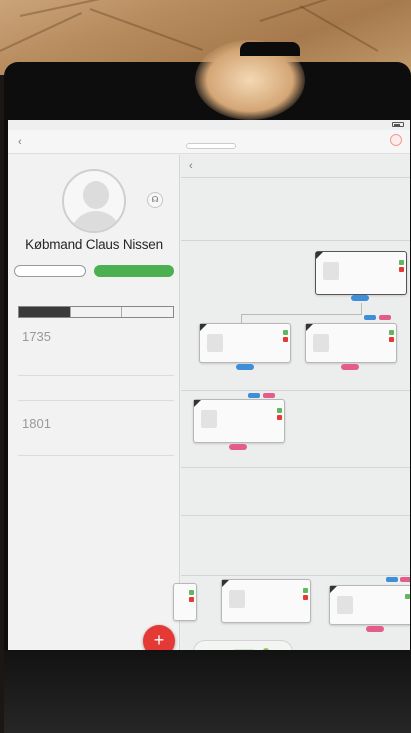  I want to click on event-year: 1735, so click(36, 336).